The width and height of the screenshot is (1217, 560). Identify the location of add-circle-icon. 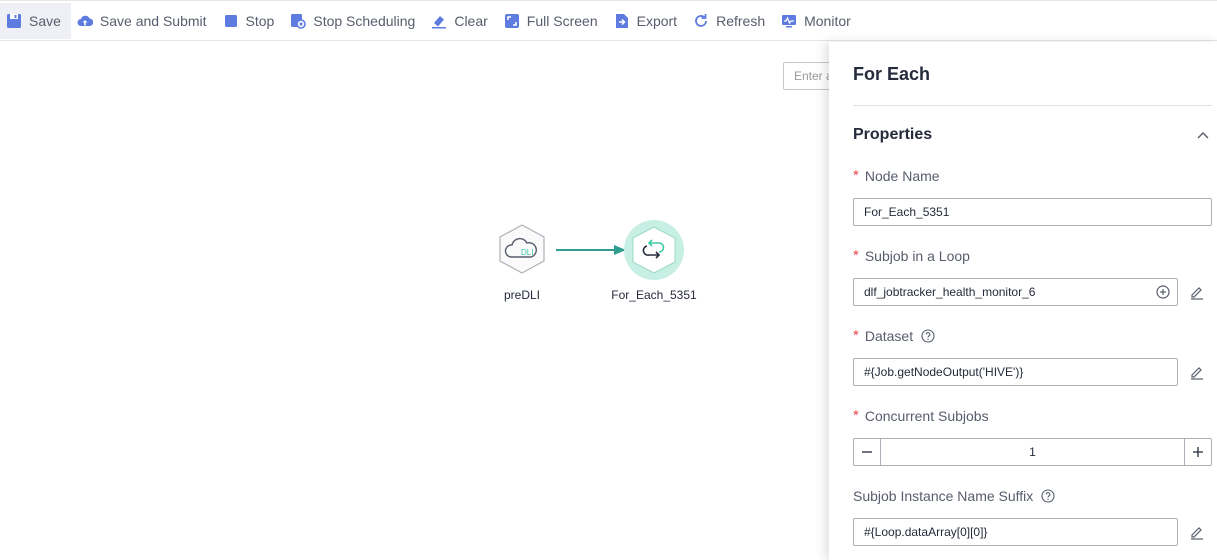
(1163, 292).